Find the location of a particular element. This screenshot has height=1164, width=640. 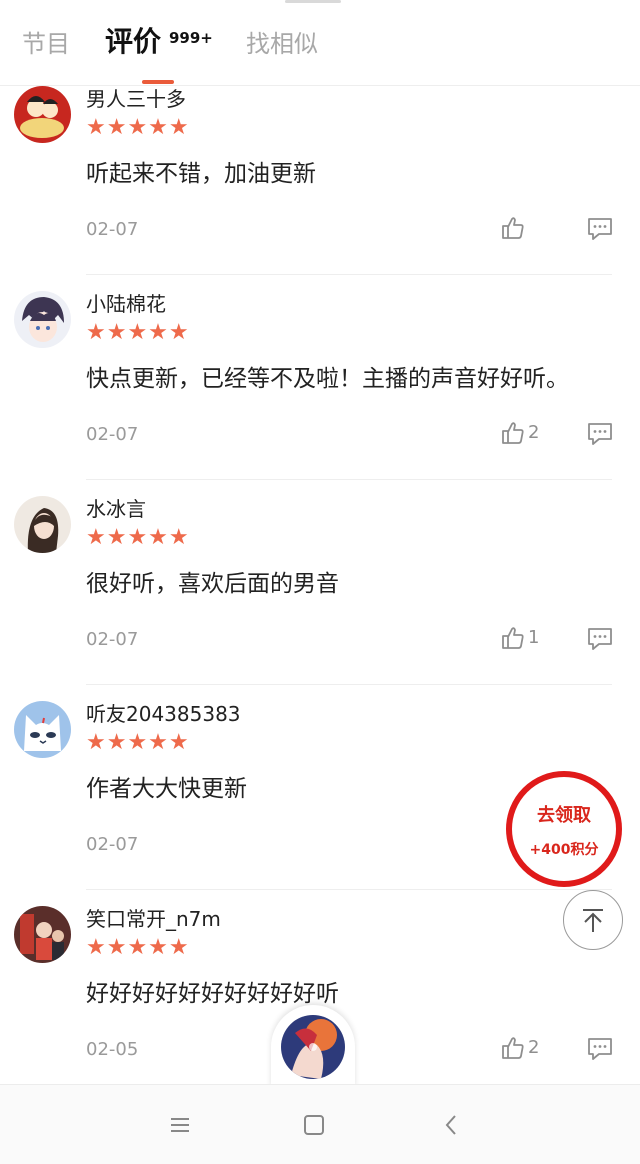

like-count: 1 is located at coordinates (534, 637).